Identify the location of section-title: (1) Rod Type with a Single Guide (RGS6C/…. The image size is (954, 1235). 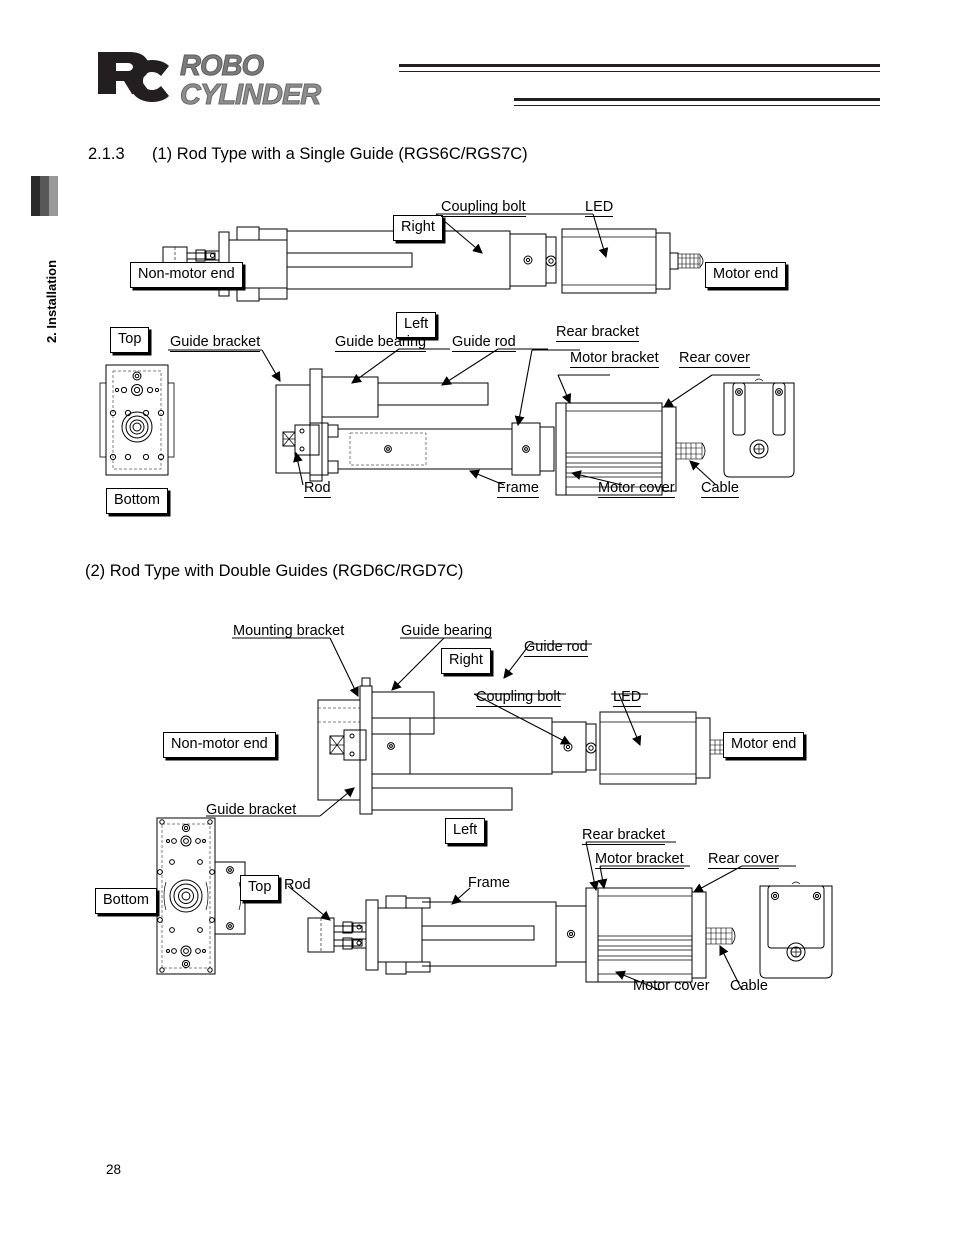
(340, 154).